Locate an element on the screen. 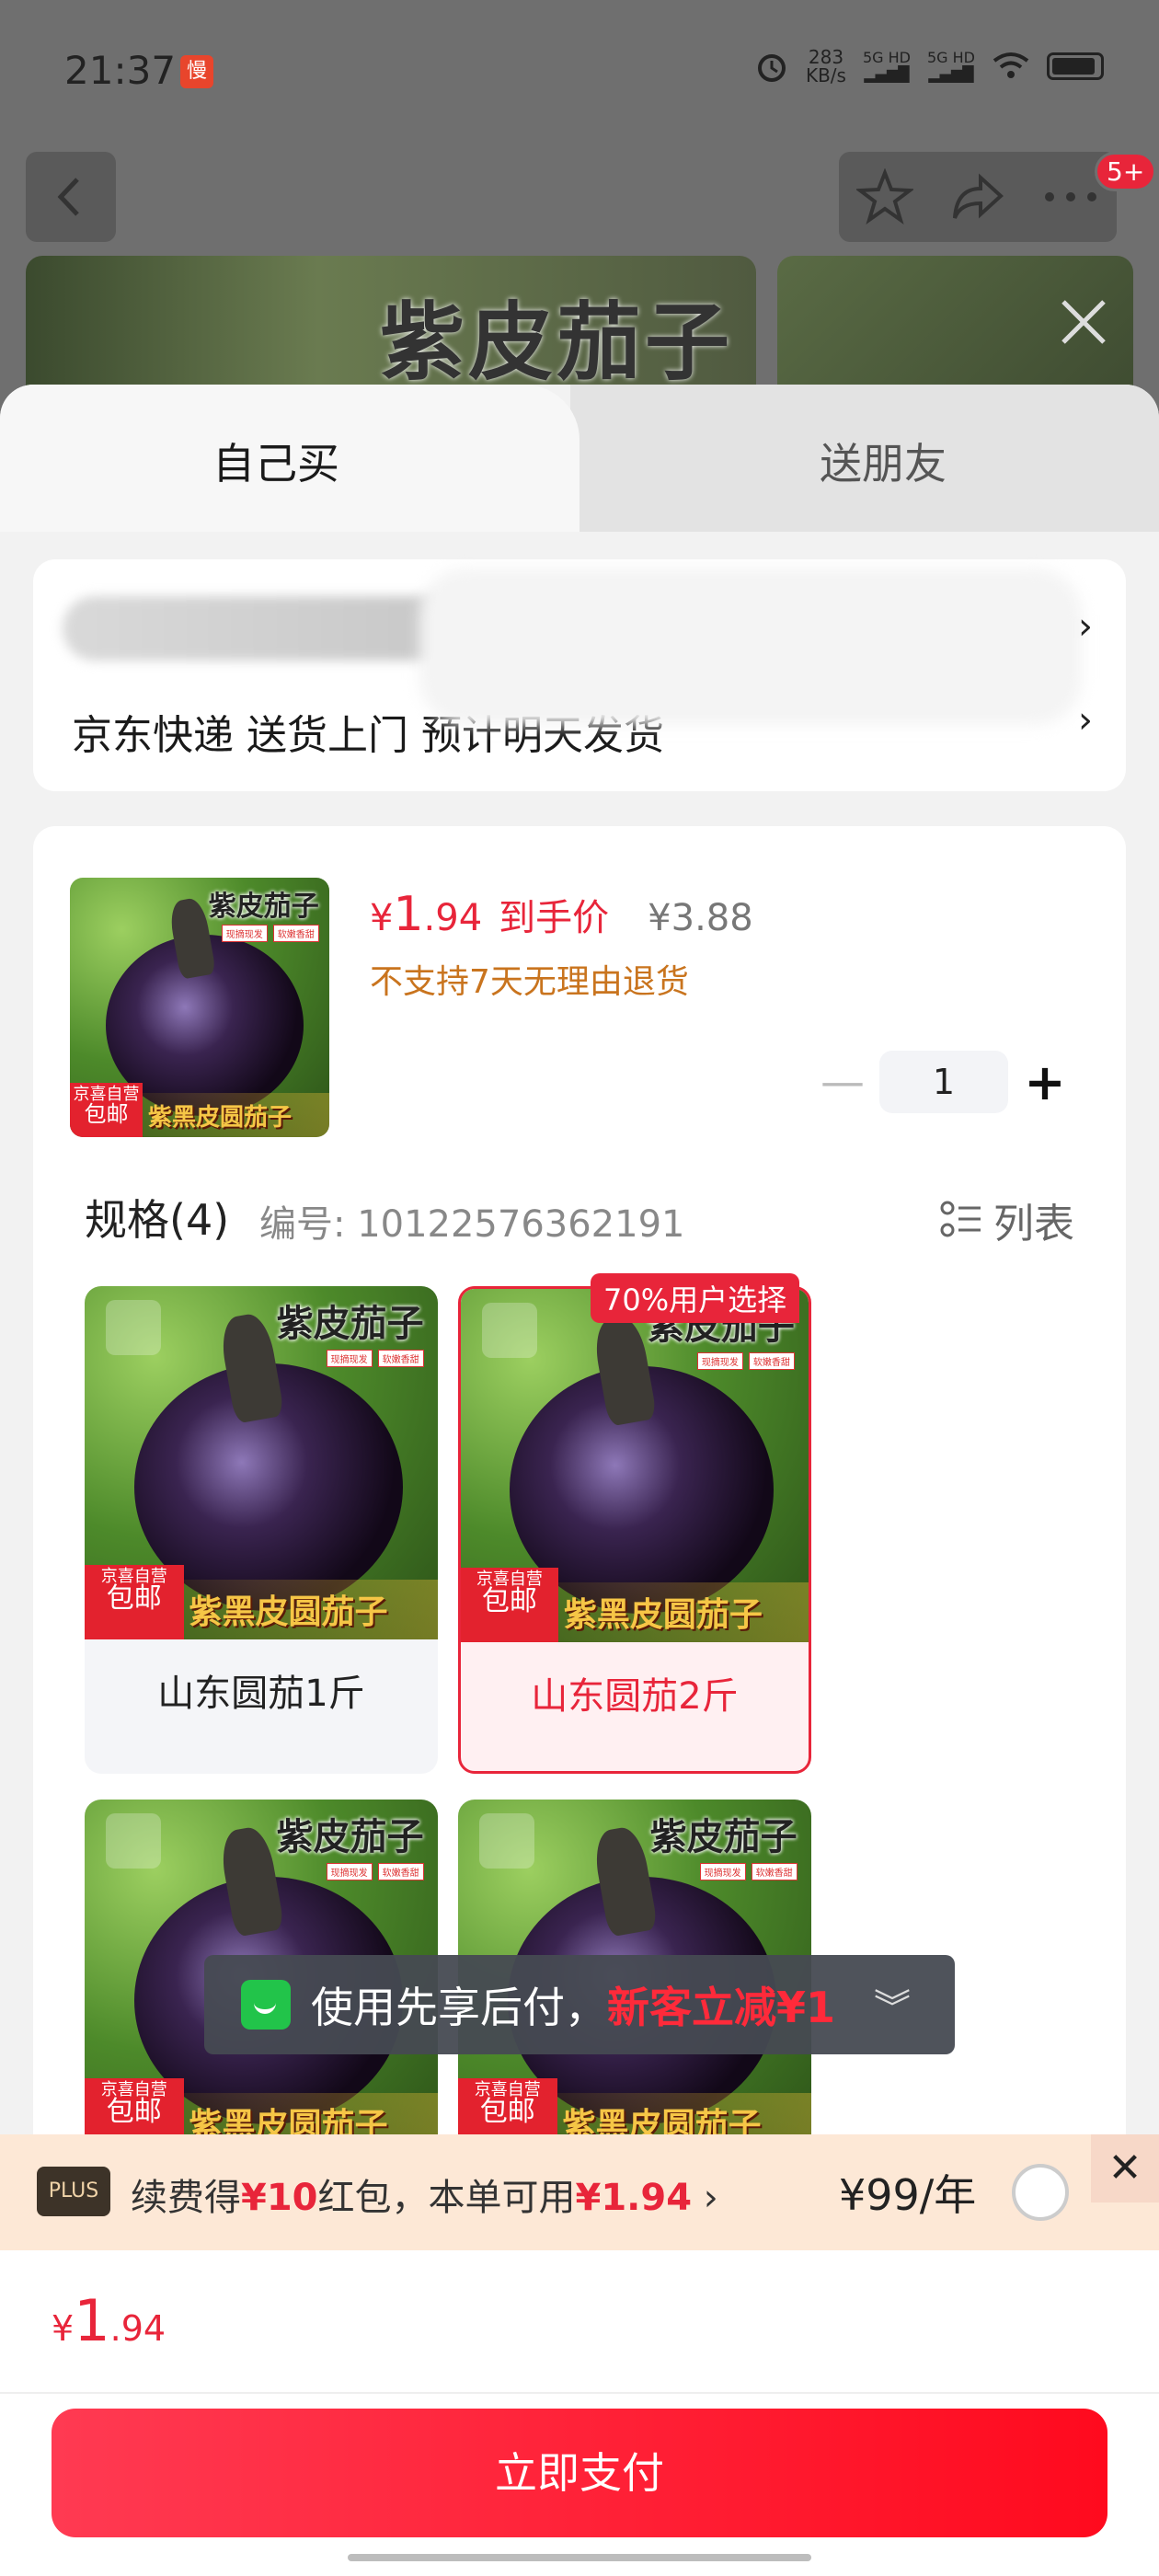 The height and width of the screenshot is (2576, 1159). tab-gift: 送朋友 is located at coordinates (864, 458).